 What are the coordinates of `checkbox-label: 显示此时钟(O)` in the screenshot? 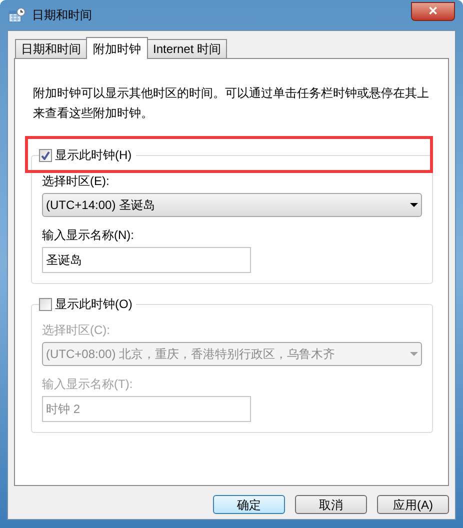 It's located at (93, 304).